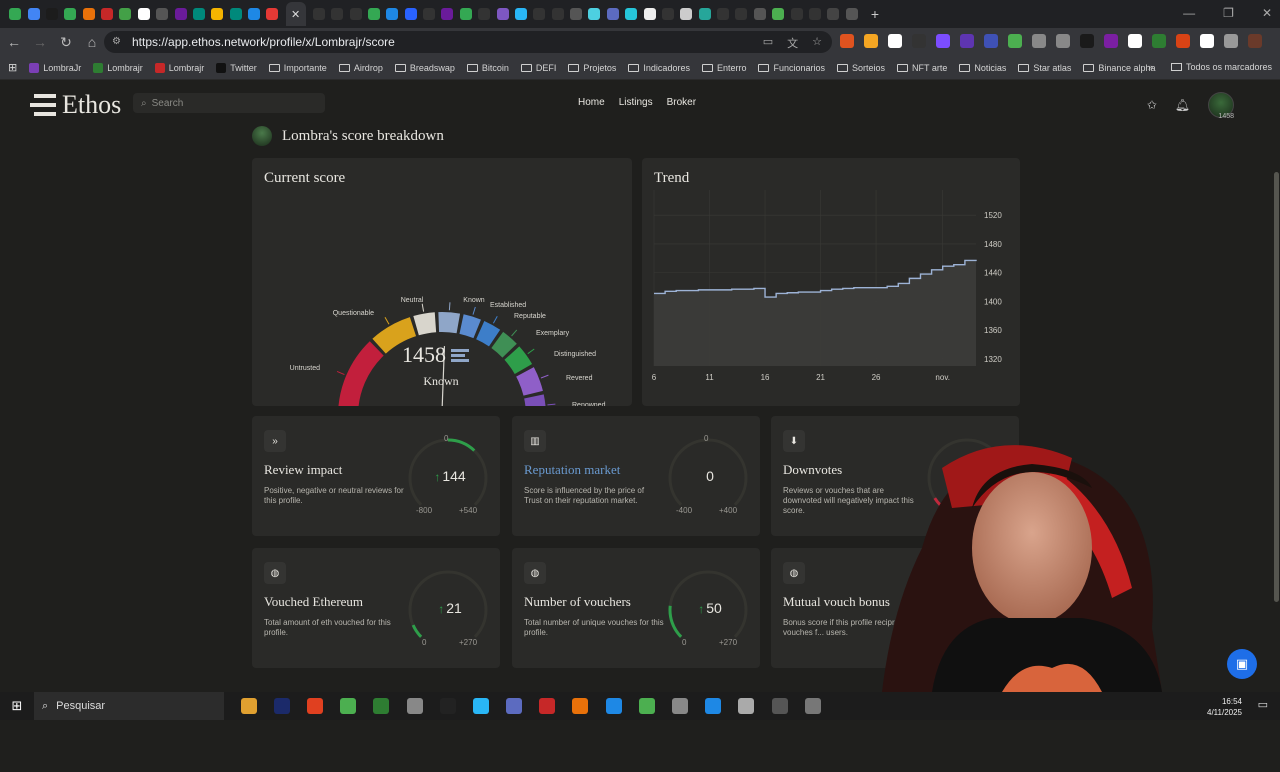 This screenshot has height=772, width=1280. Describe the element at coordinates (297, 68) in the screenshot. I see `bookmark-item: Importante` at that location.